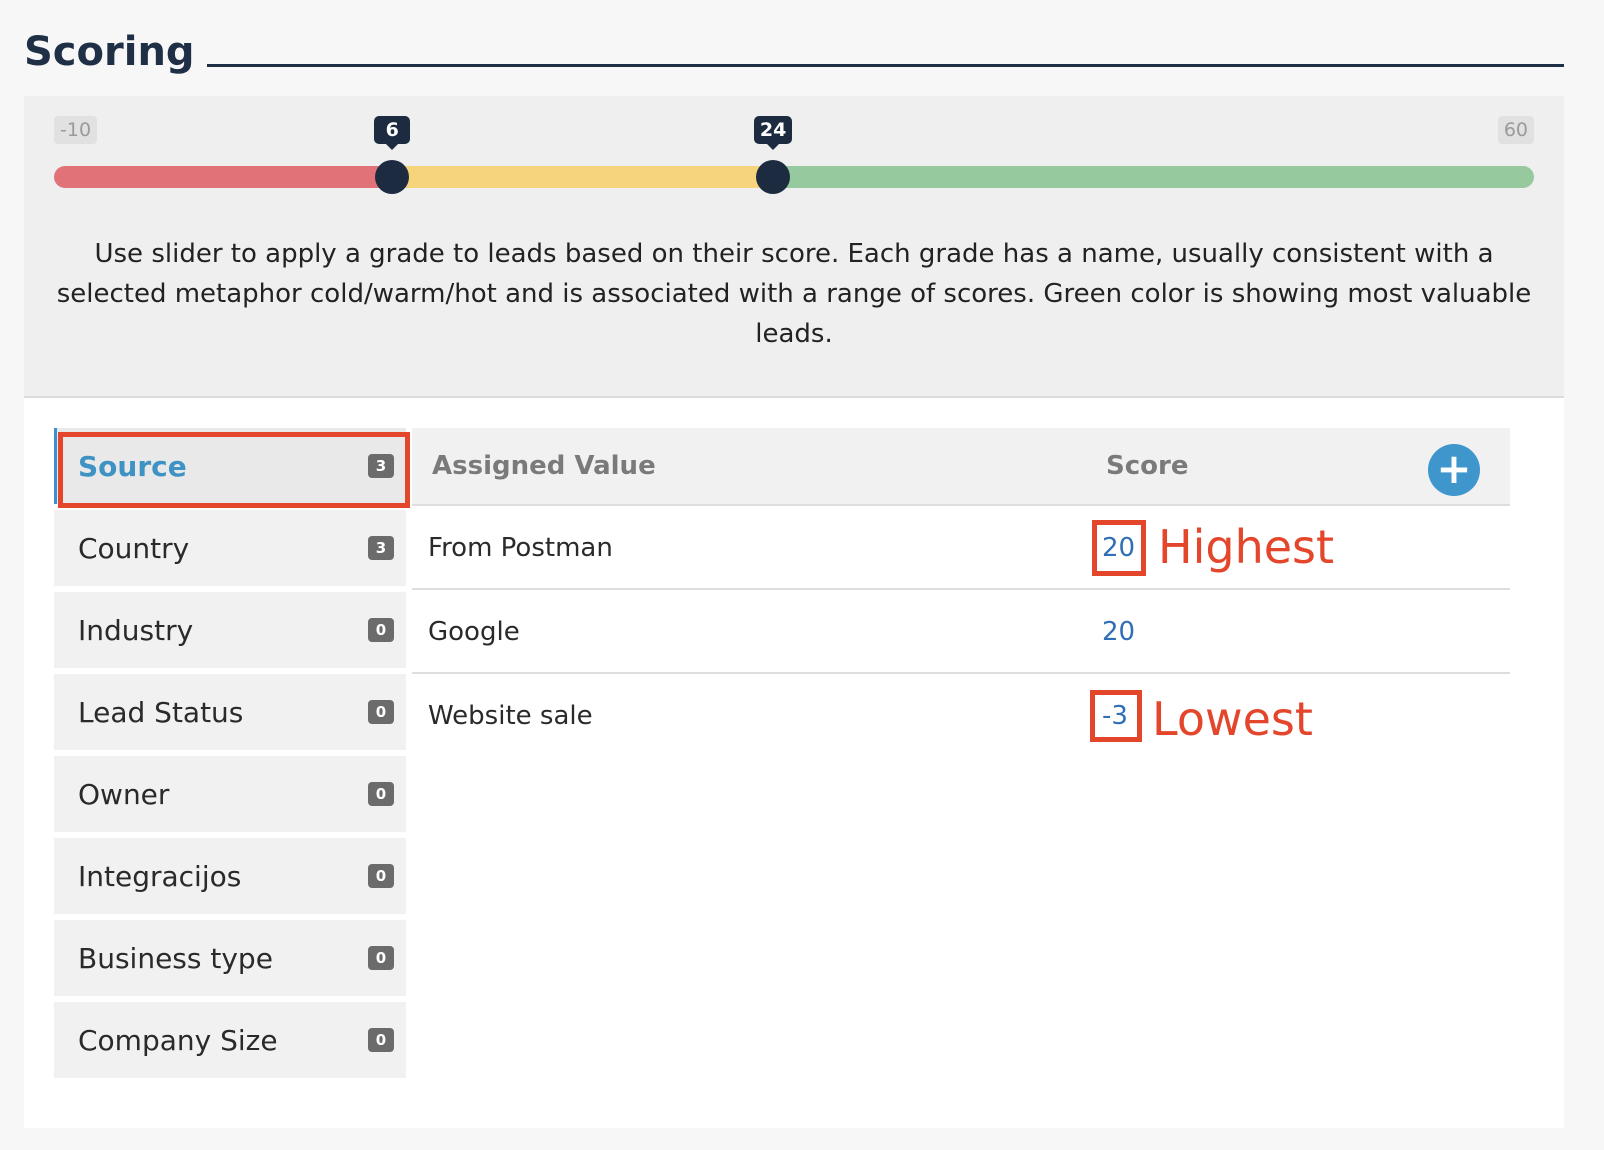 The image size is (1604, 1150). What do you see at coordinates (230, 794) in the screenshot?
I see `category-item-owner: Owner 0` at bounding box center [230, 794].